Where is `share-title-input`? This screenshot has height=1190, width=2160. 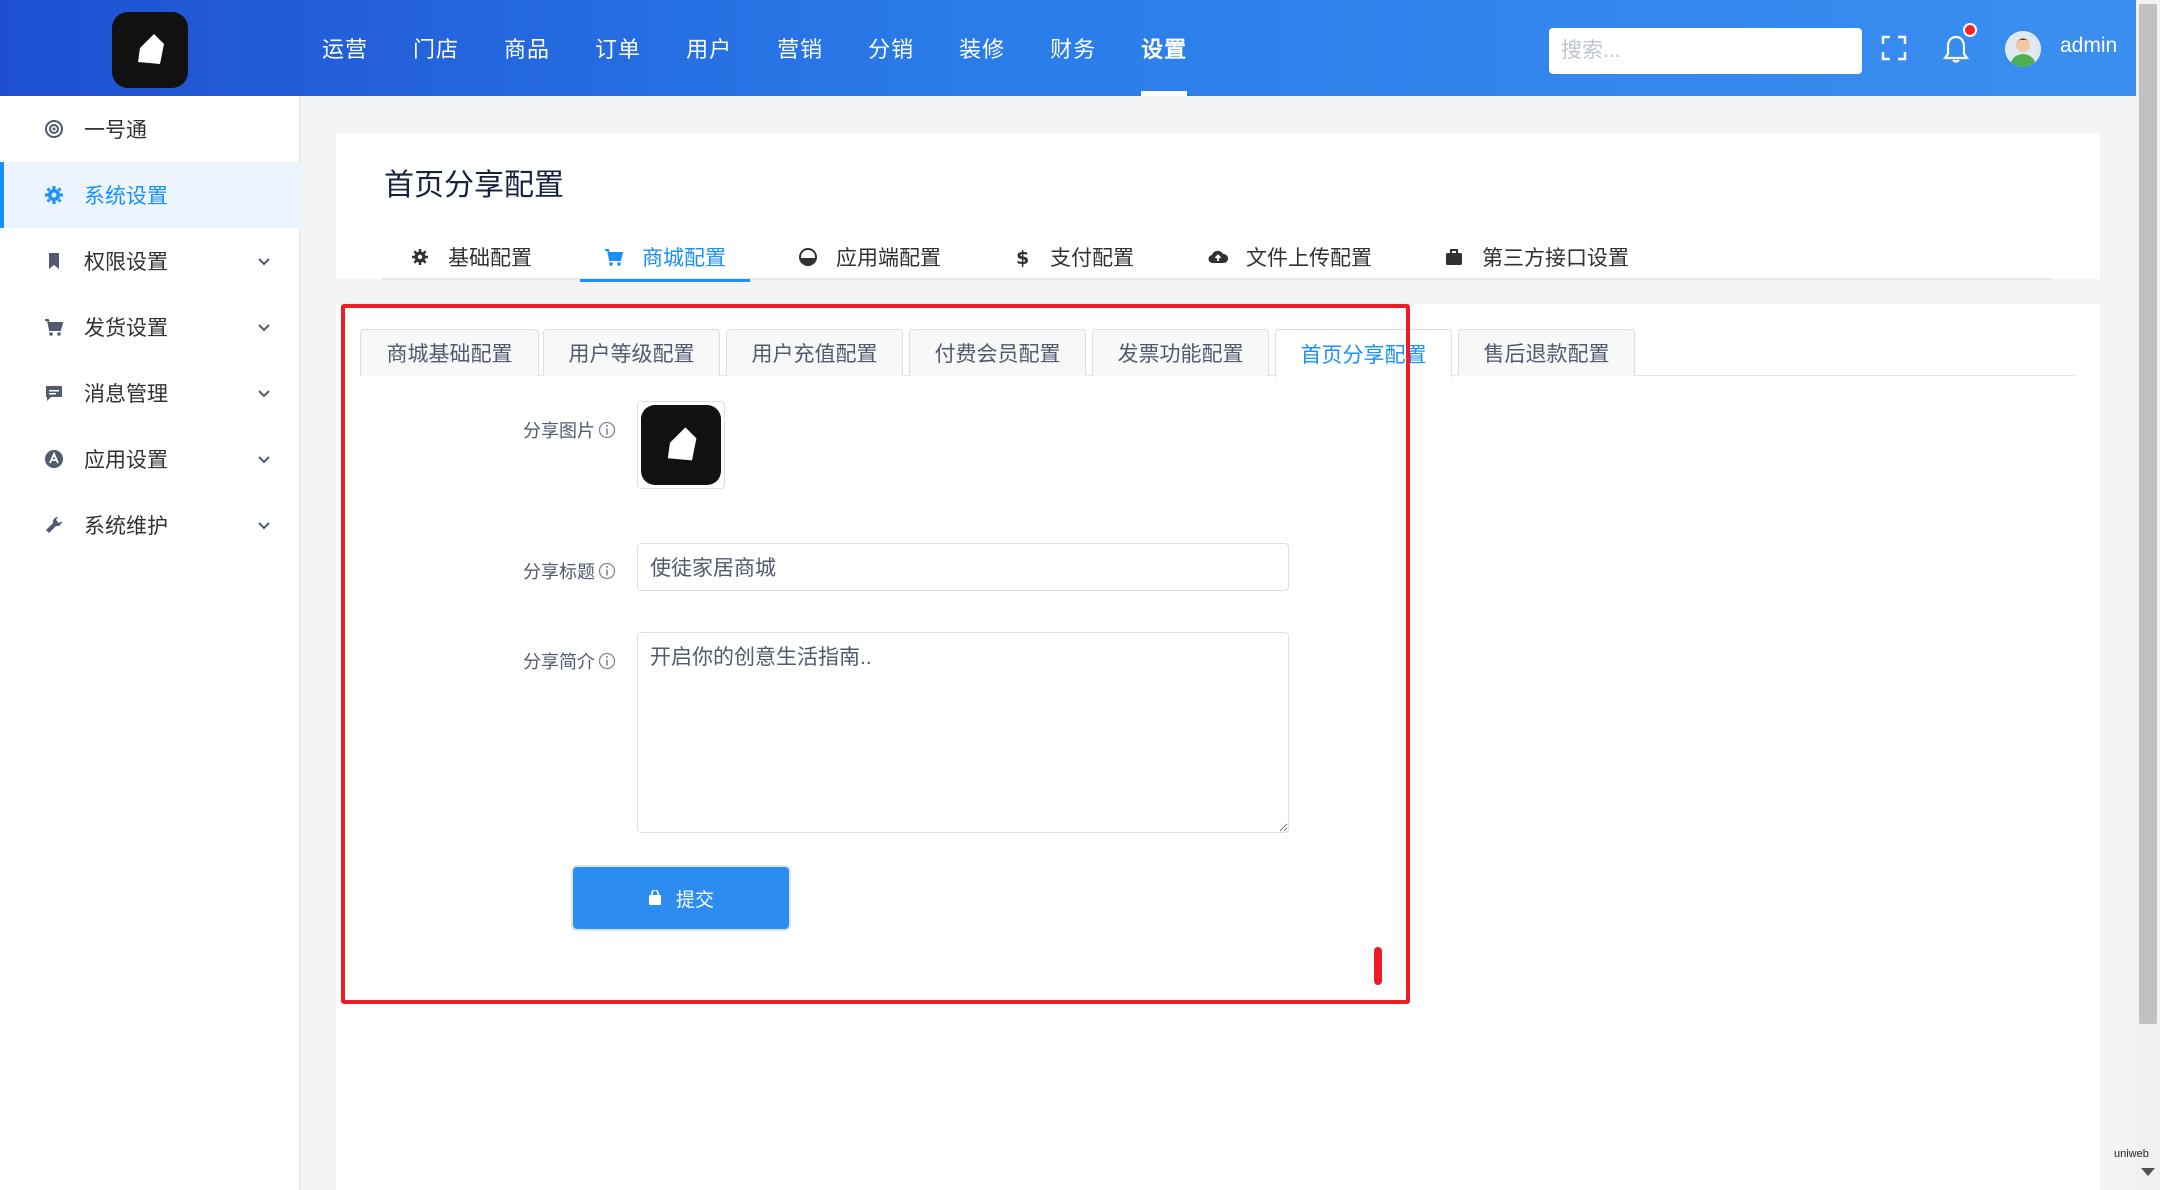
share-title-input is located at coordinates (963, 567).